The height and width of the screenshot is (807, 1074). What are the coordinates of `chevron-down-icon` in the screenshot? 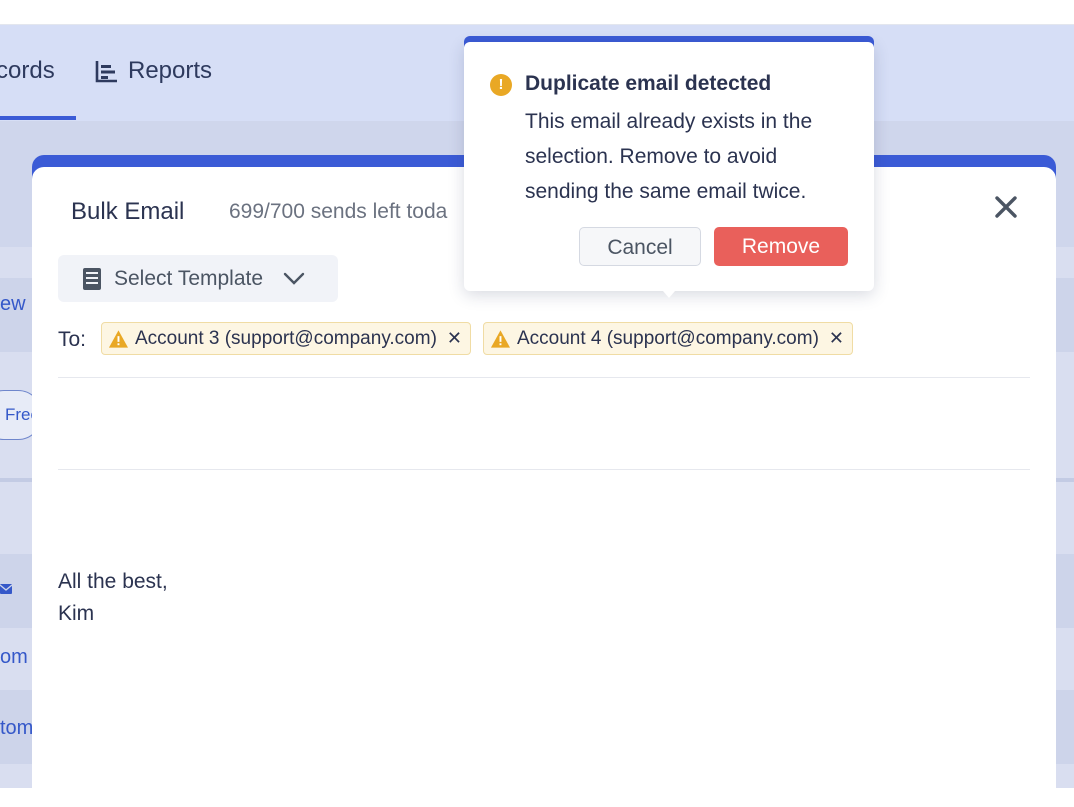 It's located at (294, 278).